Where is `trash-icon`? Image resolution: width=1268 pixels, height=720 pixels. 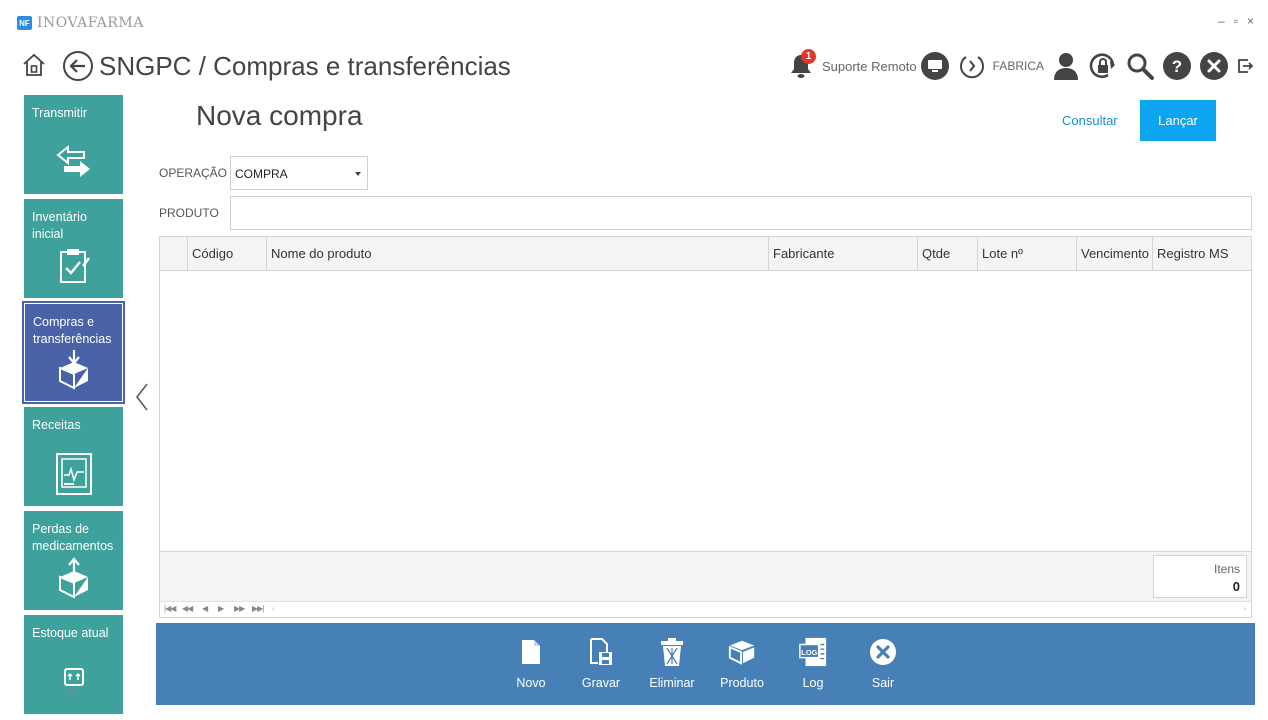
trash-icon is located at coordinates (672, 652).